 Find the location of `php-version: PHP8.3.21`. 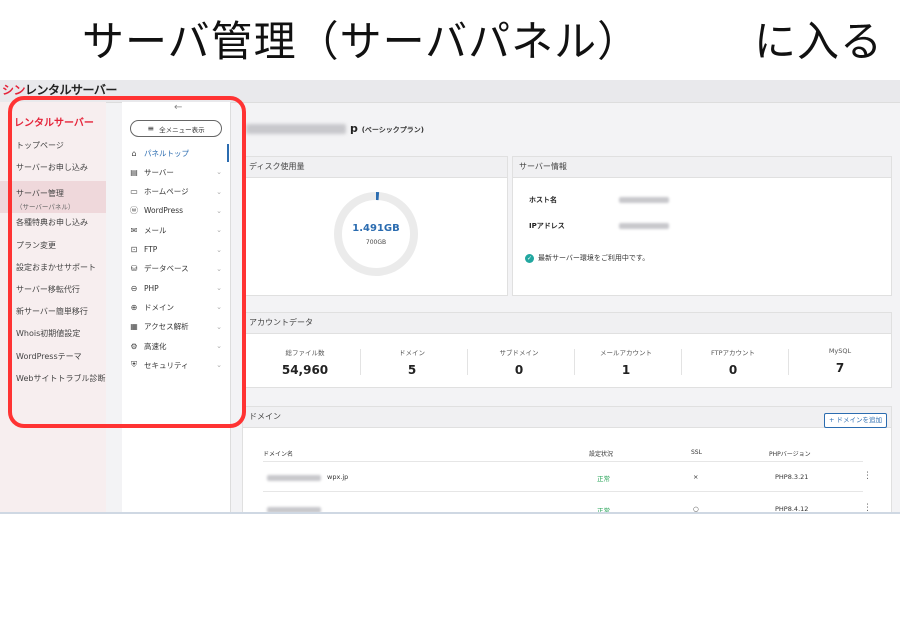

php-version: PHP8.3.21 is located at coordinates (792, 477).